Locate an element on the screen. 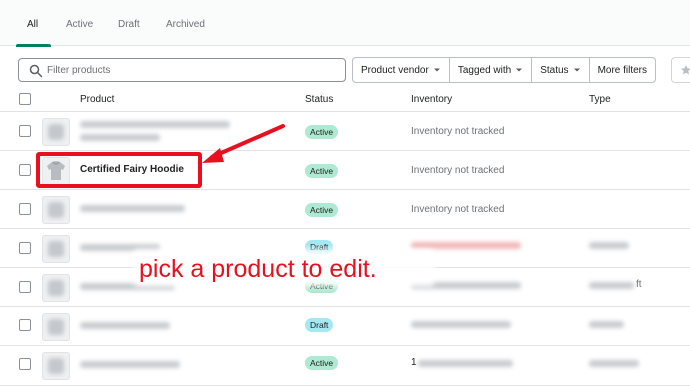 This screenshot has width=690, height=386. table-header: Product Status Inventory Type is located at coordinates (345, 100).